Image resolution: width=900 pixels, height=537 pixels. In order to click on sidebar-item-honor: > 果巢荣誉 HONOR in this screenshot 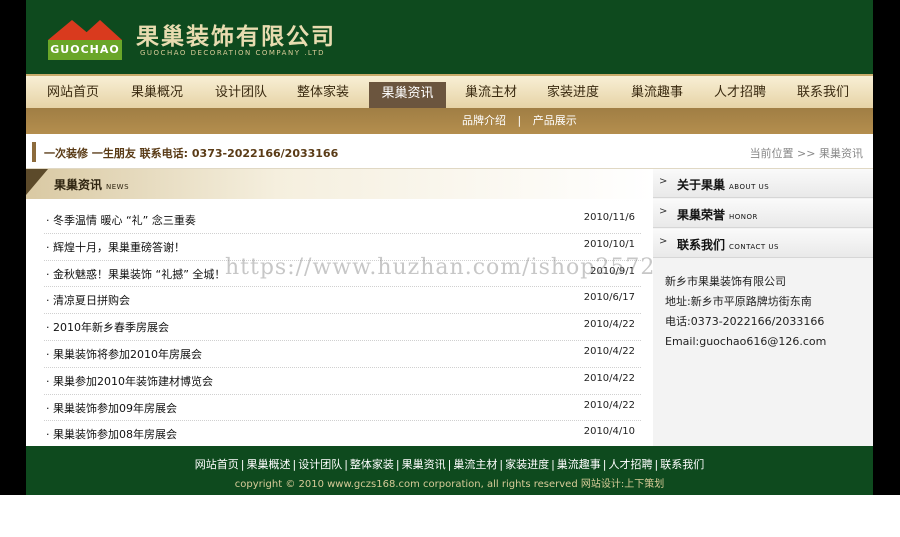, I will do `click(763, 213)`.